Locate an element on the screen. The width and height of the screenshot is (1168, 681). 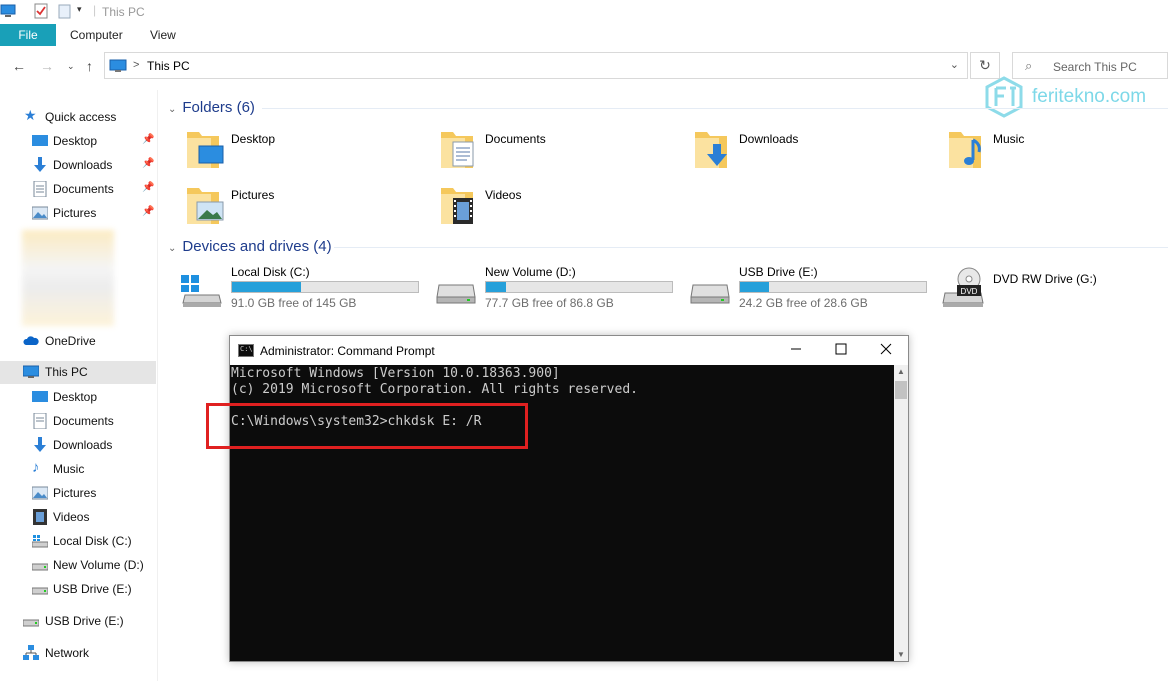
sidebar-item-onedrive: OneDrive is located at coordinates (78, 341).